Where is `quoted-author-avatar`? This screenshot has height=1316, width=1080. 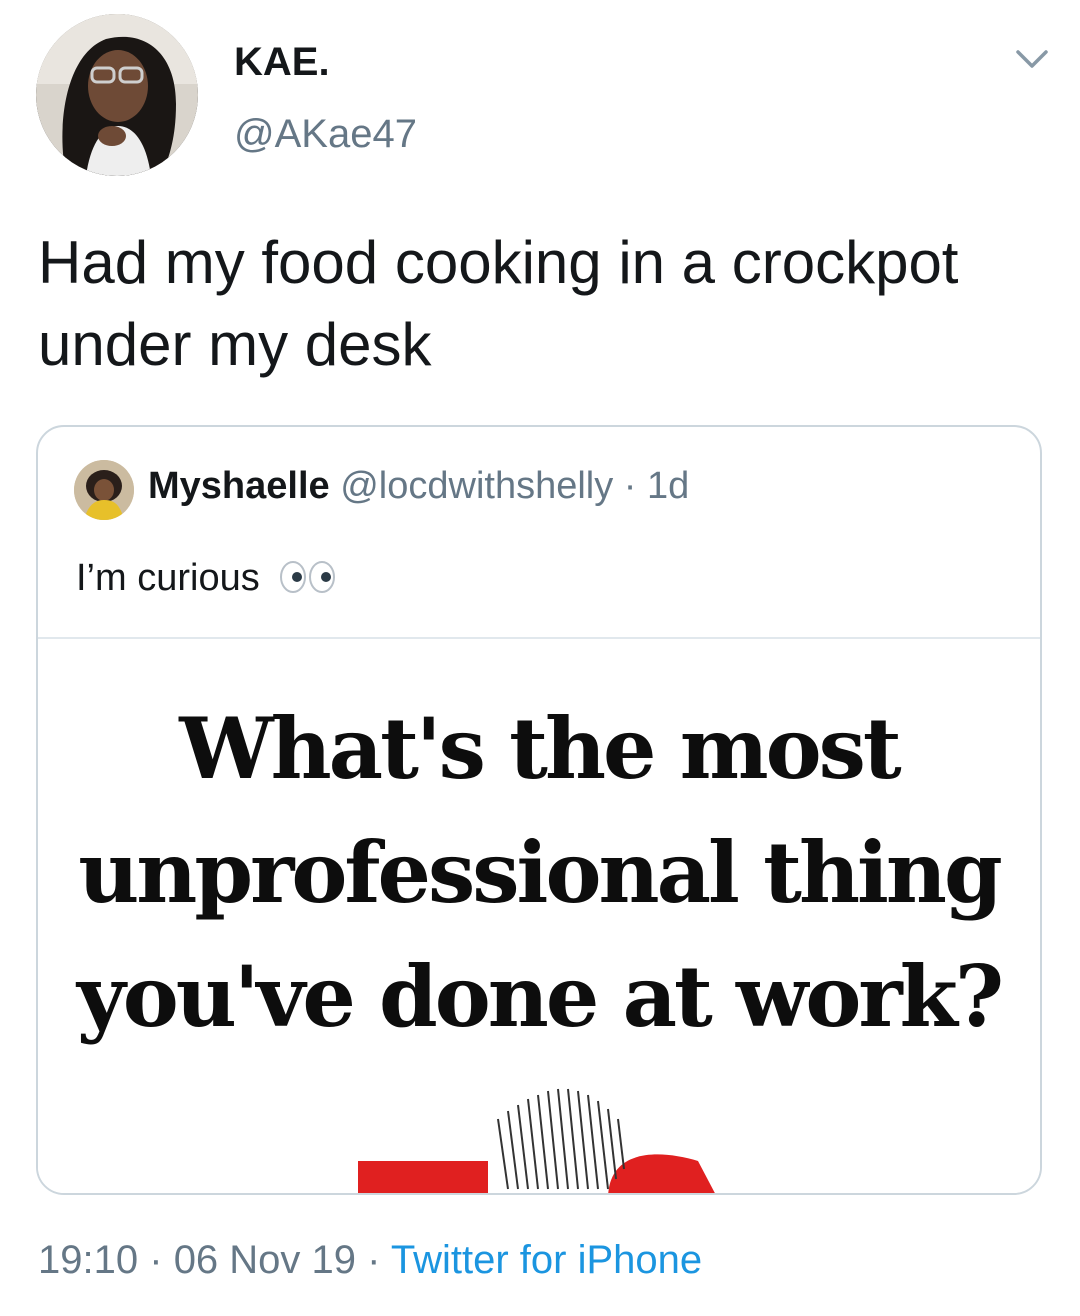 quoted-author-avatar is located at coordinates (104, 490).